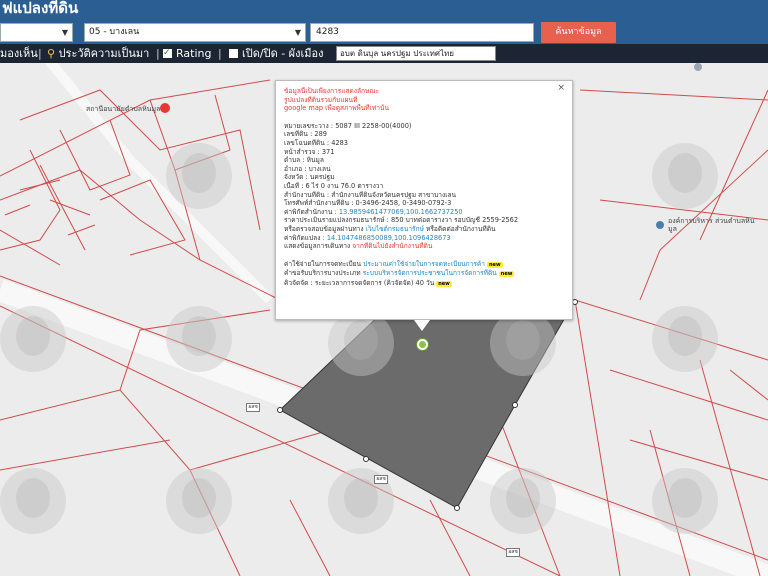  I want to click on field-label: คำขอรับบริการบางประเภท, so click(322, 273).